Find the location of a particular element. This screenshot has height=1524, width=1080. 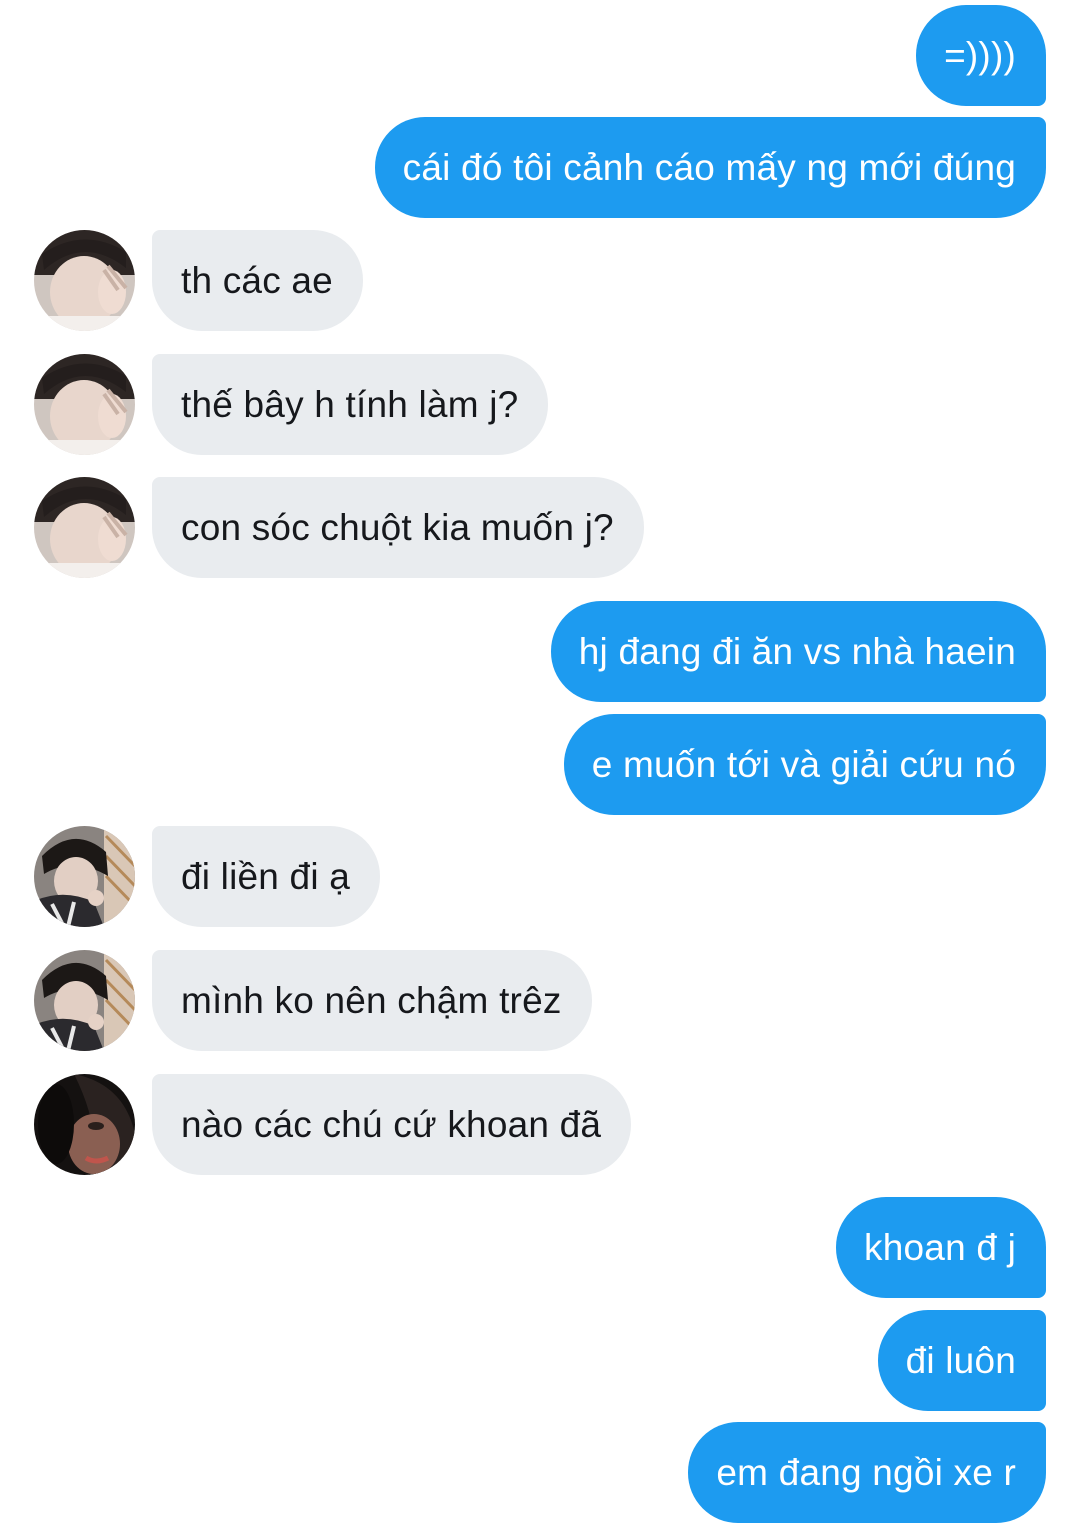

outgoing-message: hj đang đi ăn vs nhà haein is located at coordinates (798, 651).